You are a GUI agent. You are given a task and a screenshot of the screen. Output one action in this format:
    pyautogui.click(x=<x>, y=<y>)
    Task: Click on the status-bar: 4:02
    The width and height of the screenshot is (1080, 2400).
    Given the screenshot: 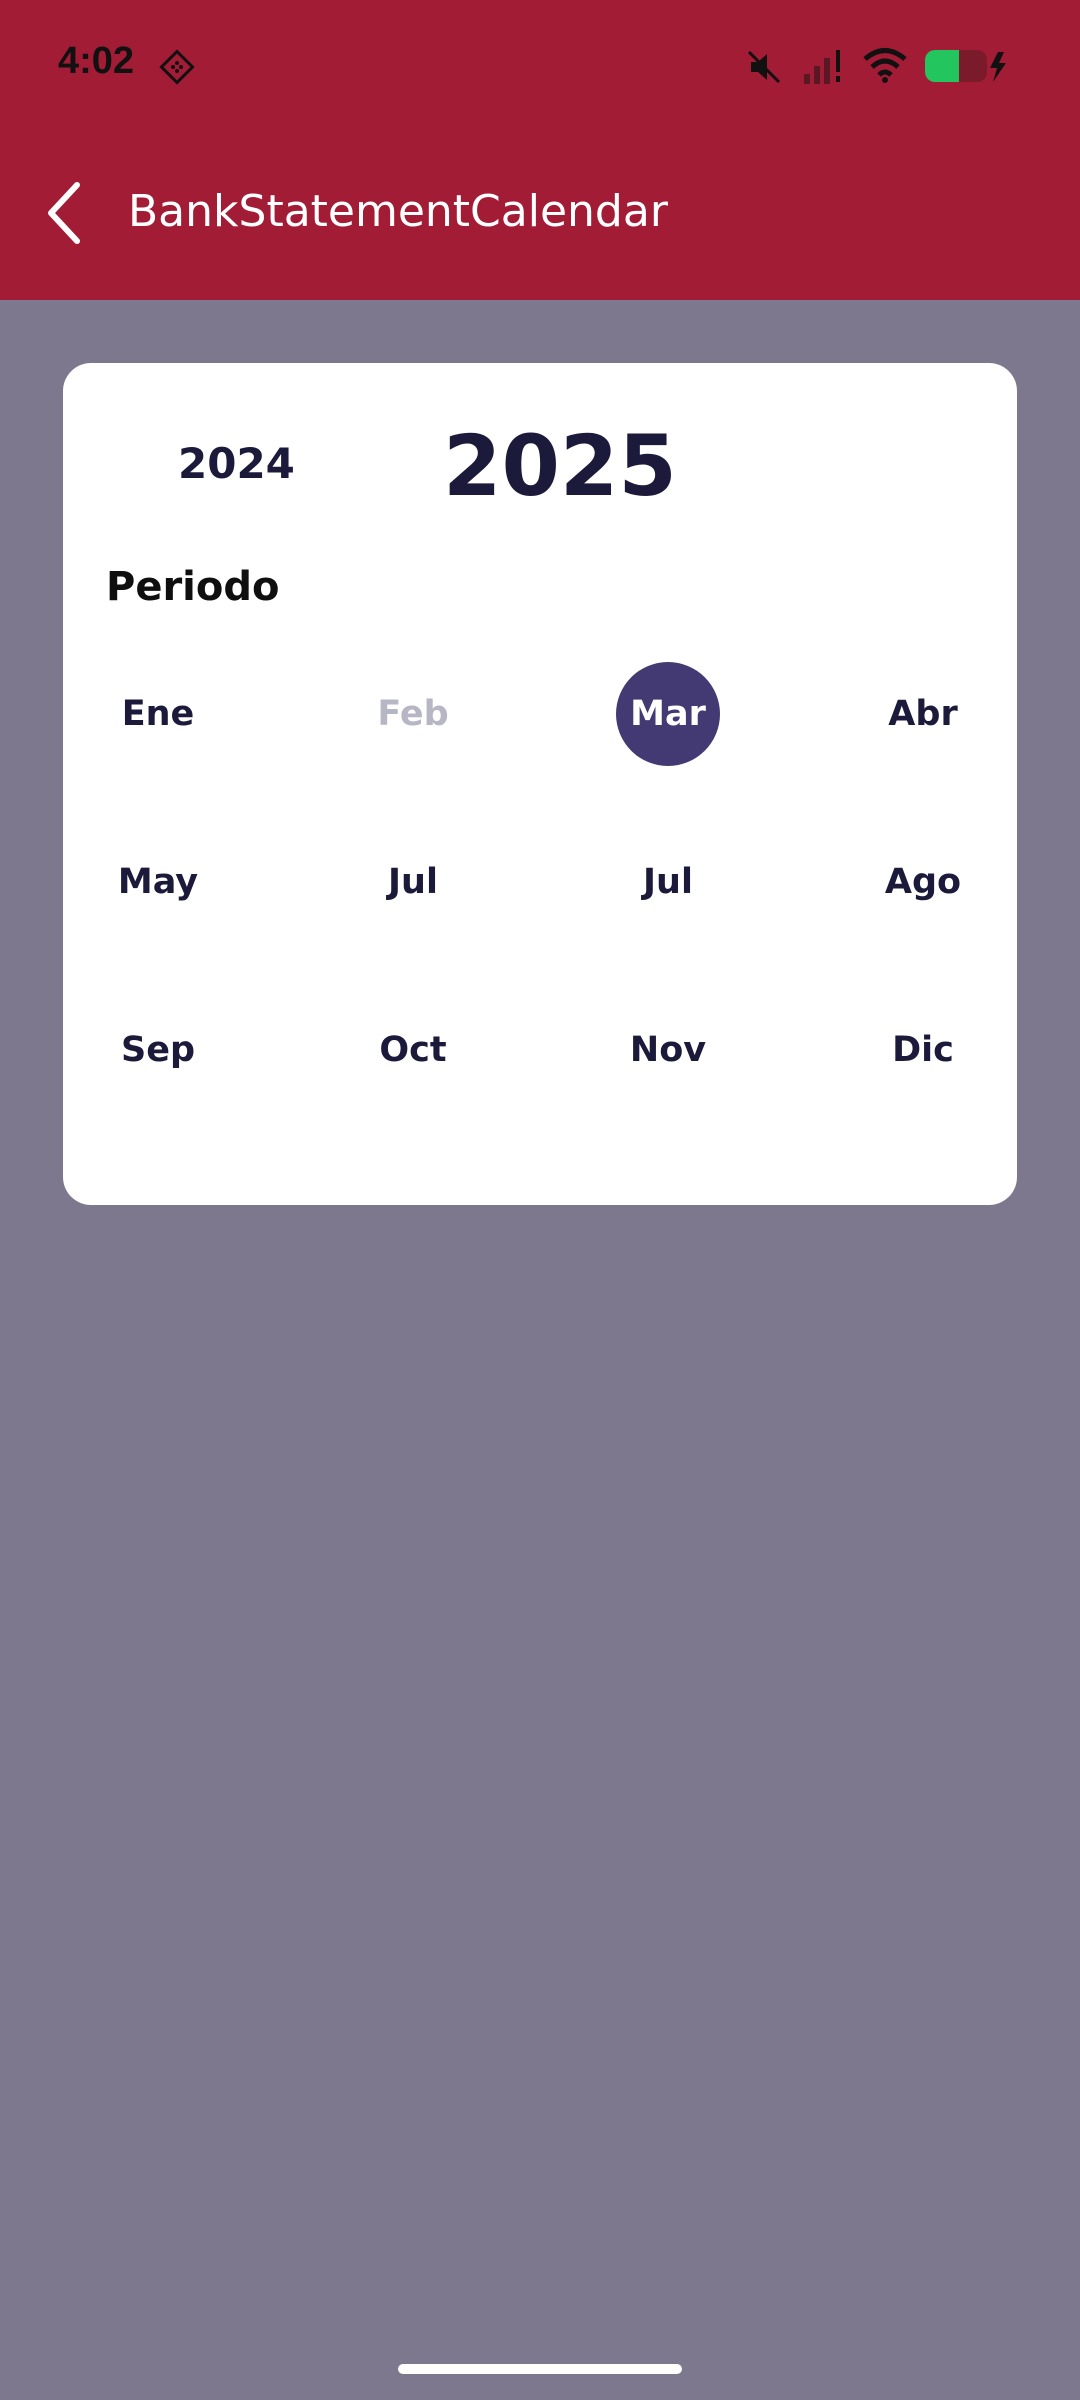 What is the action you would take?
    pyautogui.click(x=540, y=65)
    